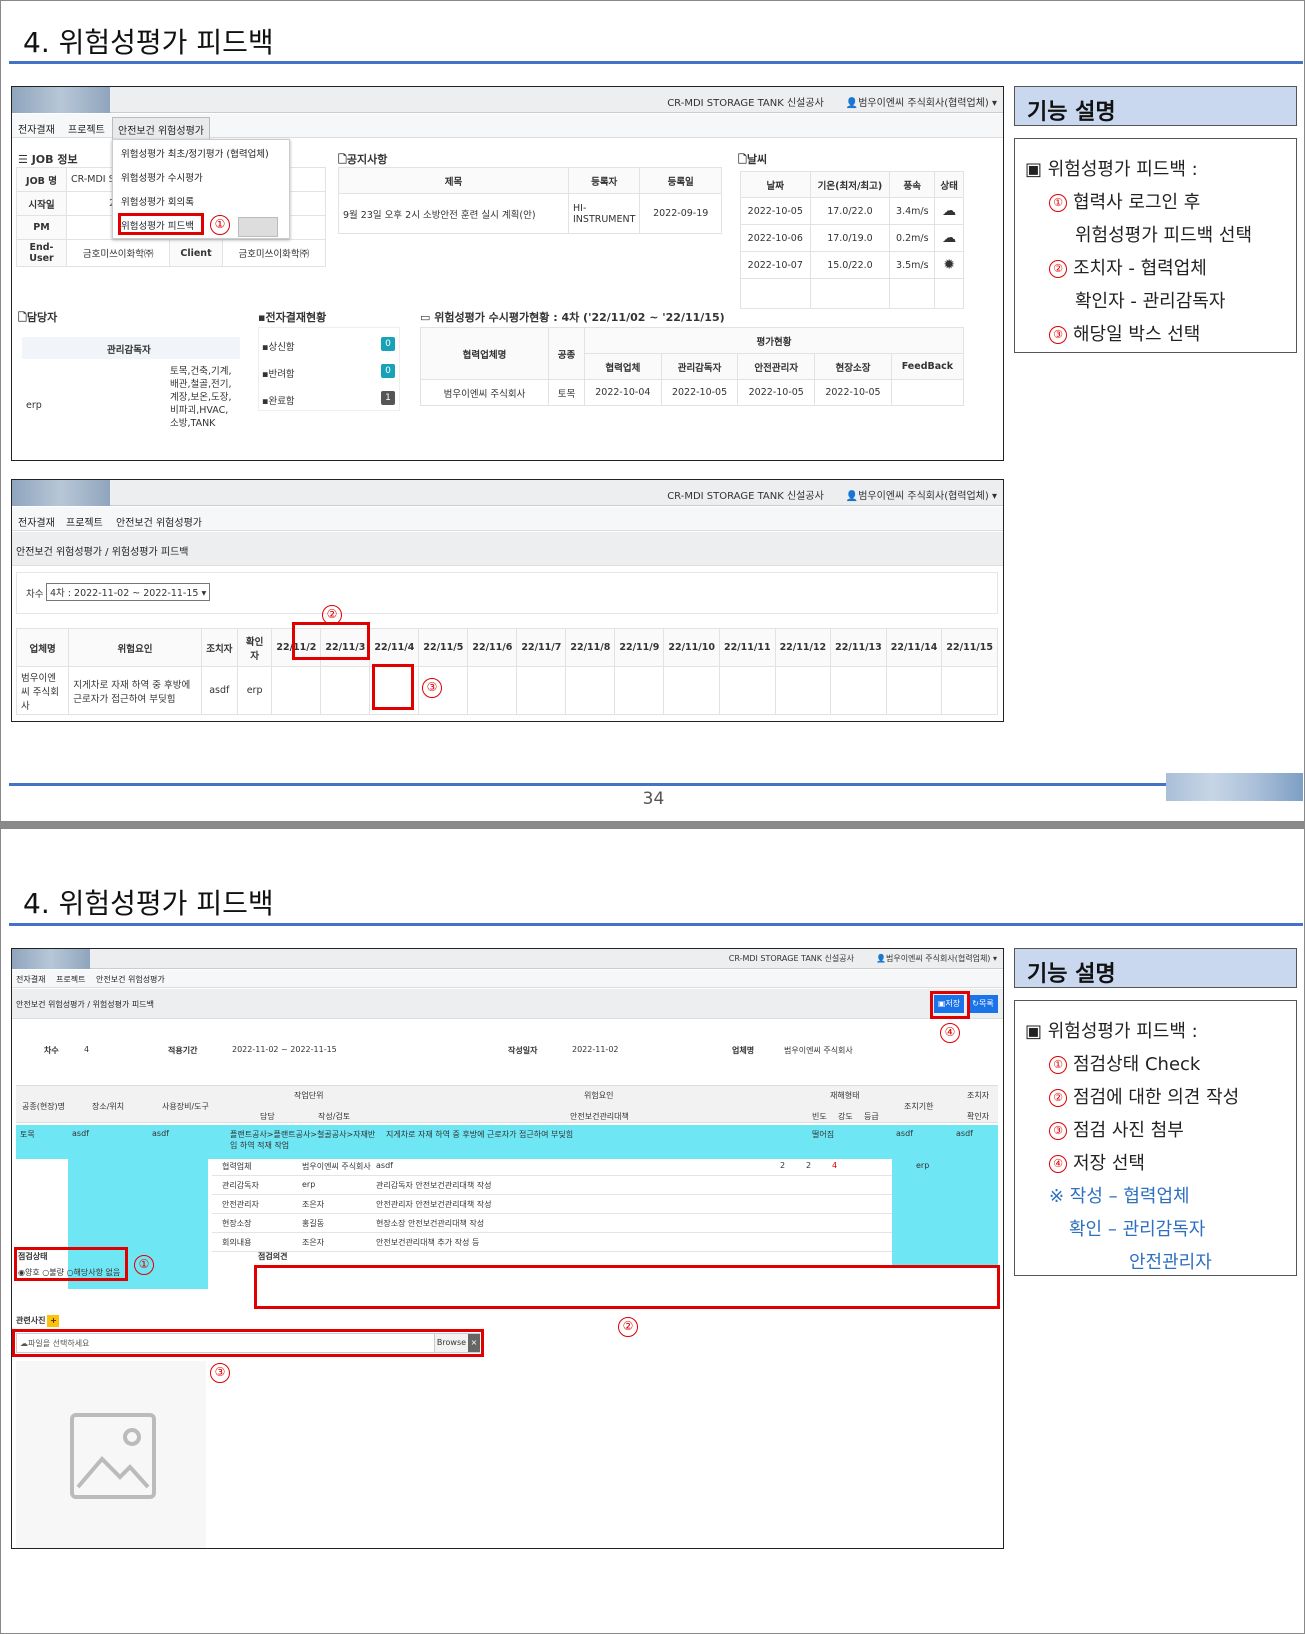 The width and height of the screenshot is (1305, 1634). What do you see at coordinates (434, 1185) in the screenshot?
I see `sub-row-cell: 관리감독자 안전보건관리대책 작성` at bounding box center [434, 1185].